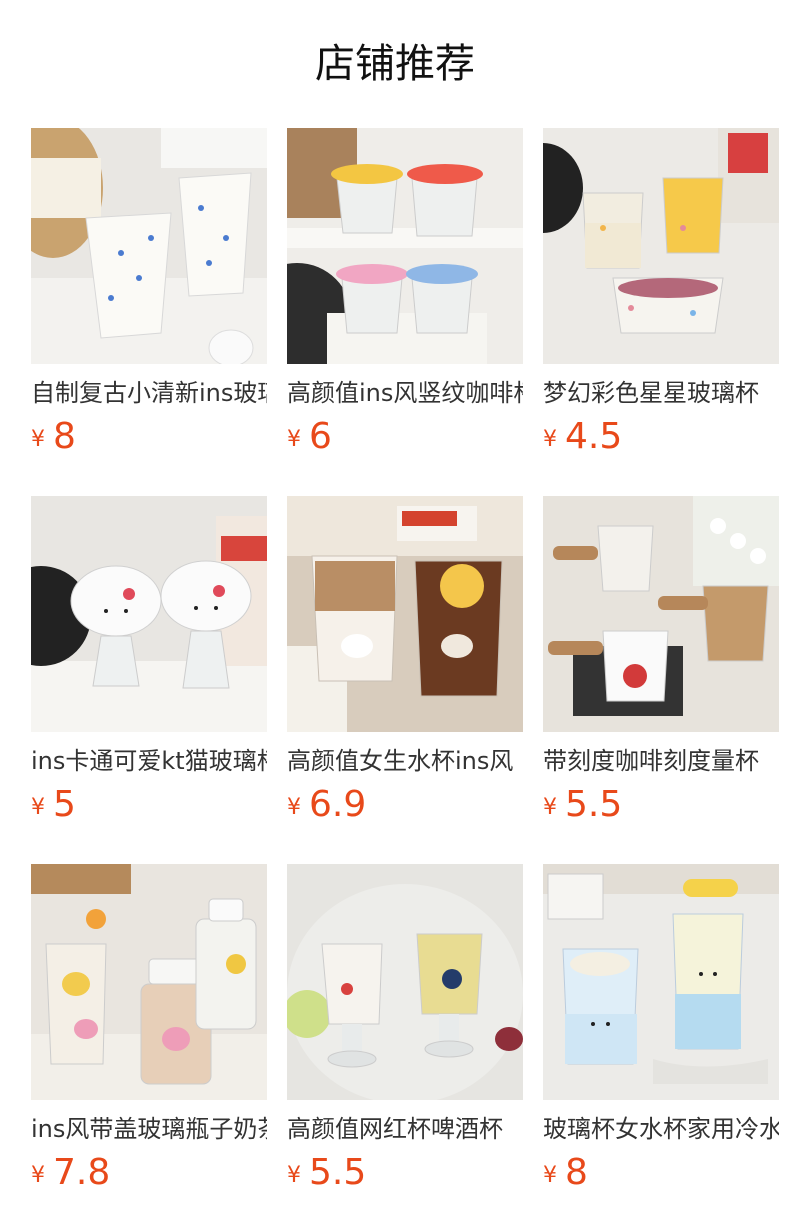 The image size is (790, 1232). What do you see at coordinates (661, 393) in the screenshot?
I see `product-name: 梦幻彩色星星玻璃杯` at bounding box center [661, 393].